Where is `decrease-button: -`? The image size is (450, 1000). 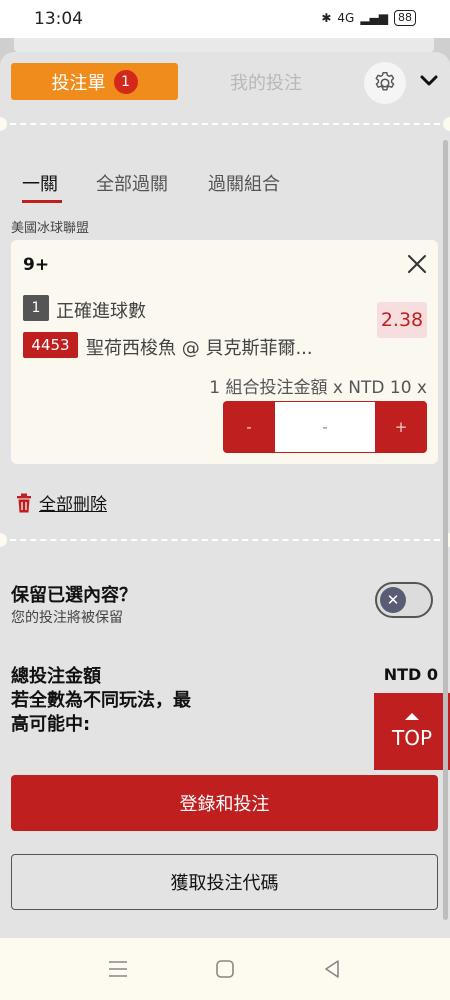 decrease-button: - is located at coordinates (249, 427).